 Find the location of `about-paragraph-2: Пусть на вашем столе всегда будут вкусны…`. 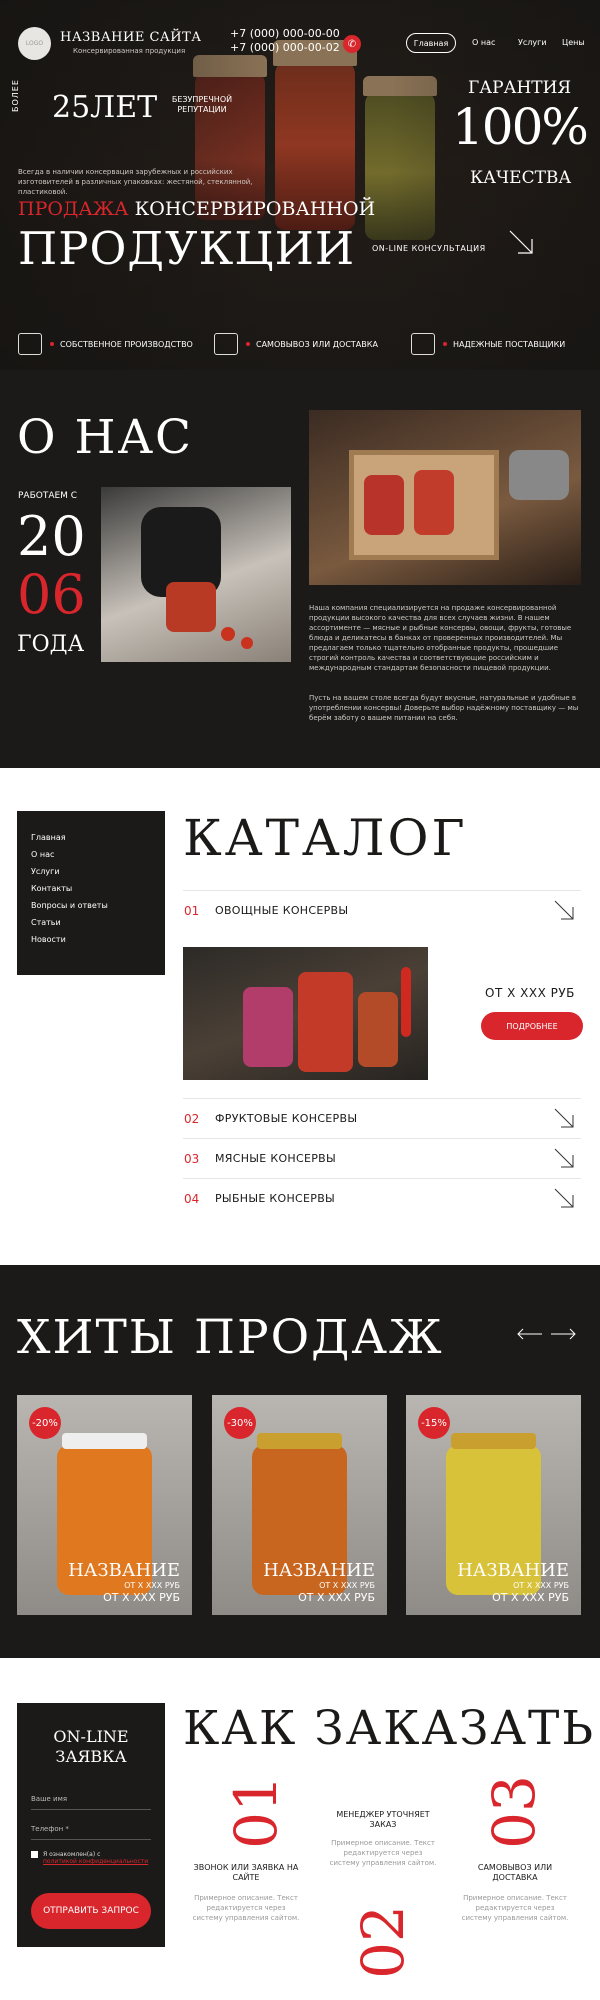

about-paragraph-2: Пусть на вашем столе всегда будут вкусны… is located at coordinates (444, 708).